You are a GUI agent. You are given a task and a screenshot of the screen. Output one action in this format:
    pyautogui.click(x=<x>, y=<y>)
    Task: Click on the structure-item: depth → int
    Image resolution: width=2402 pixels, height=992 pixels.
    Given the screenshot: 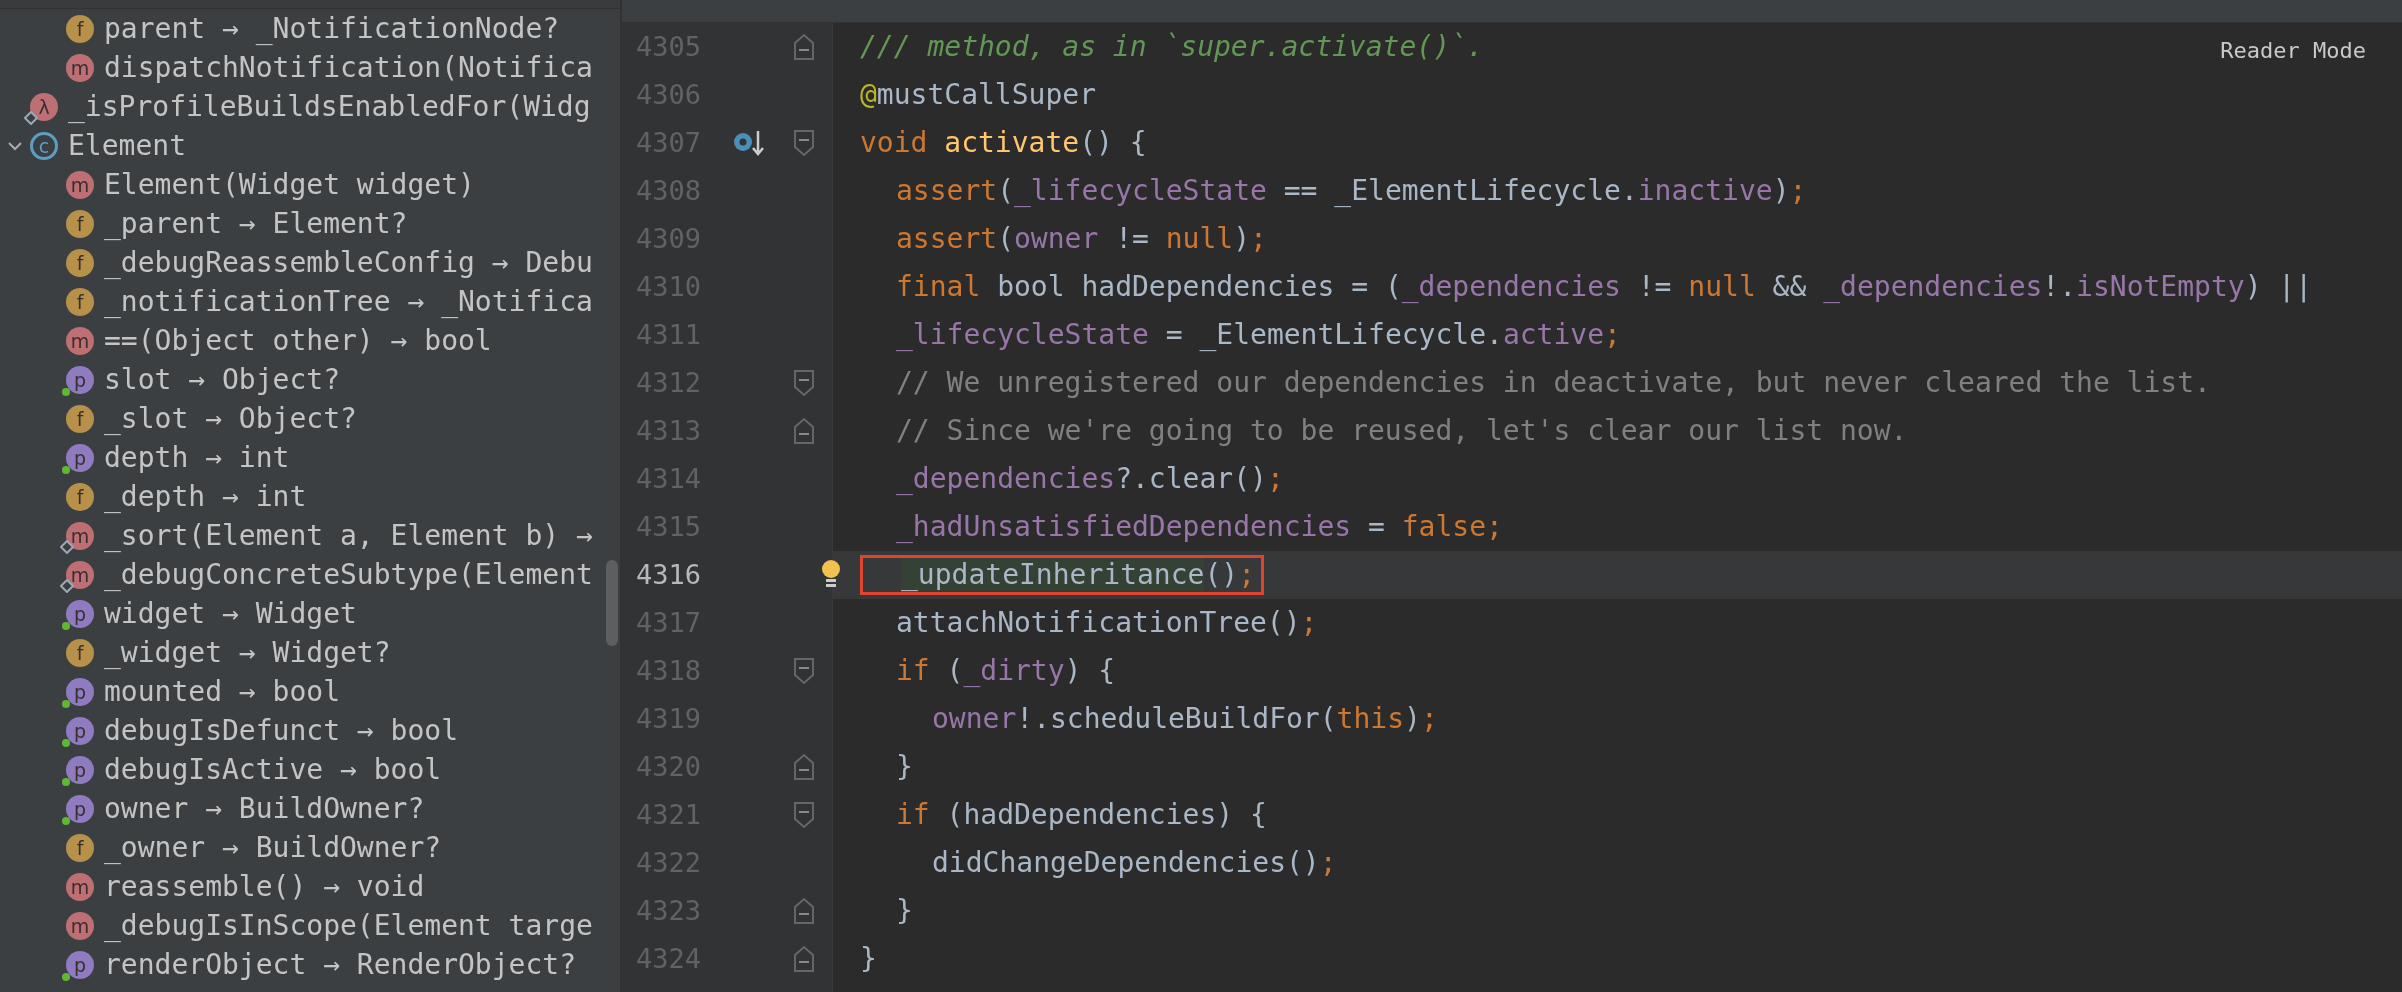 What is the action you would take?
    pyautogui.click(x=197, y=457)
    